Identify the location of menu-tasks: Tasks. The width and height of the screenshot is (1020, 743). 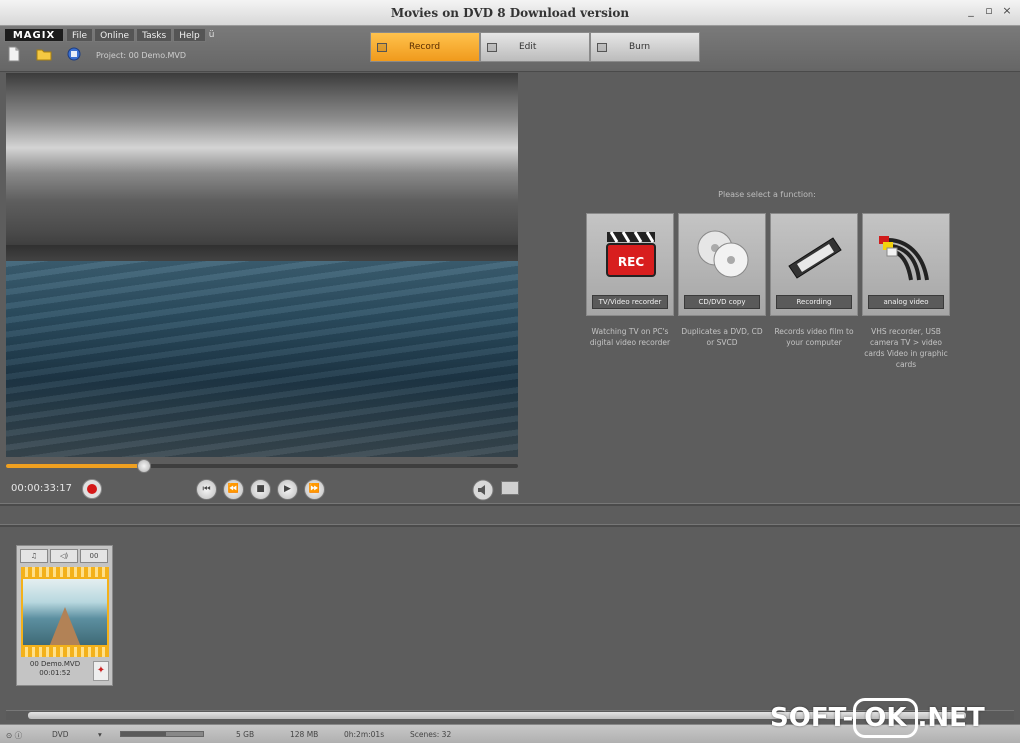
(154, 35).